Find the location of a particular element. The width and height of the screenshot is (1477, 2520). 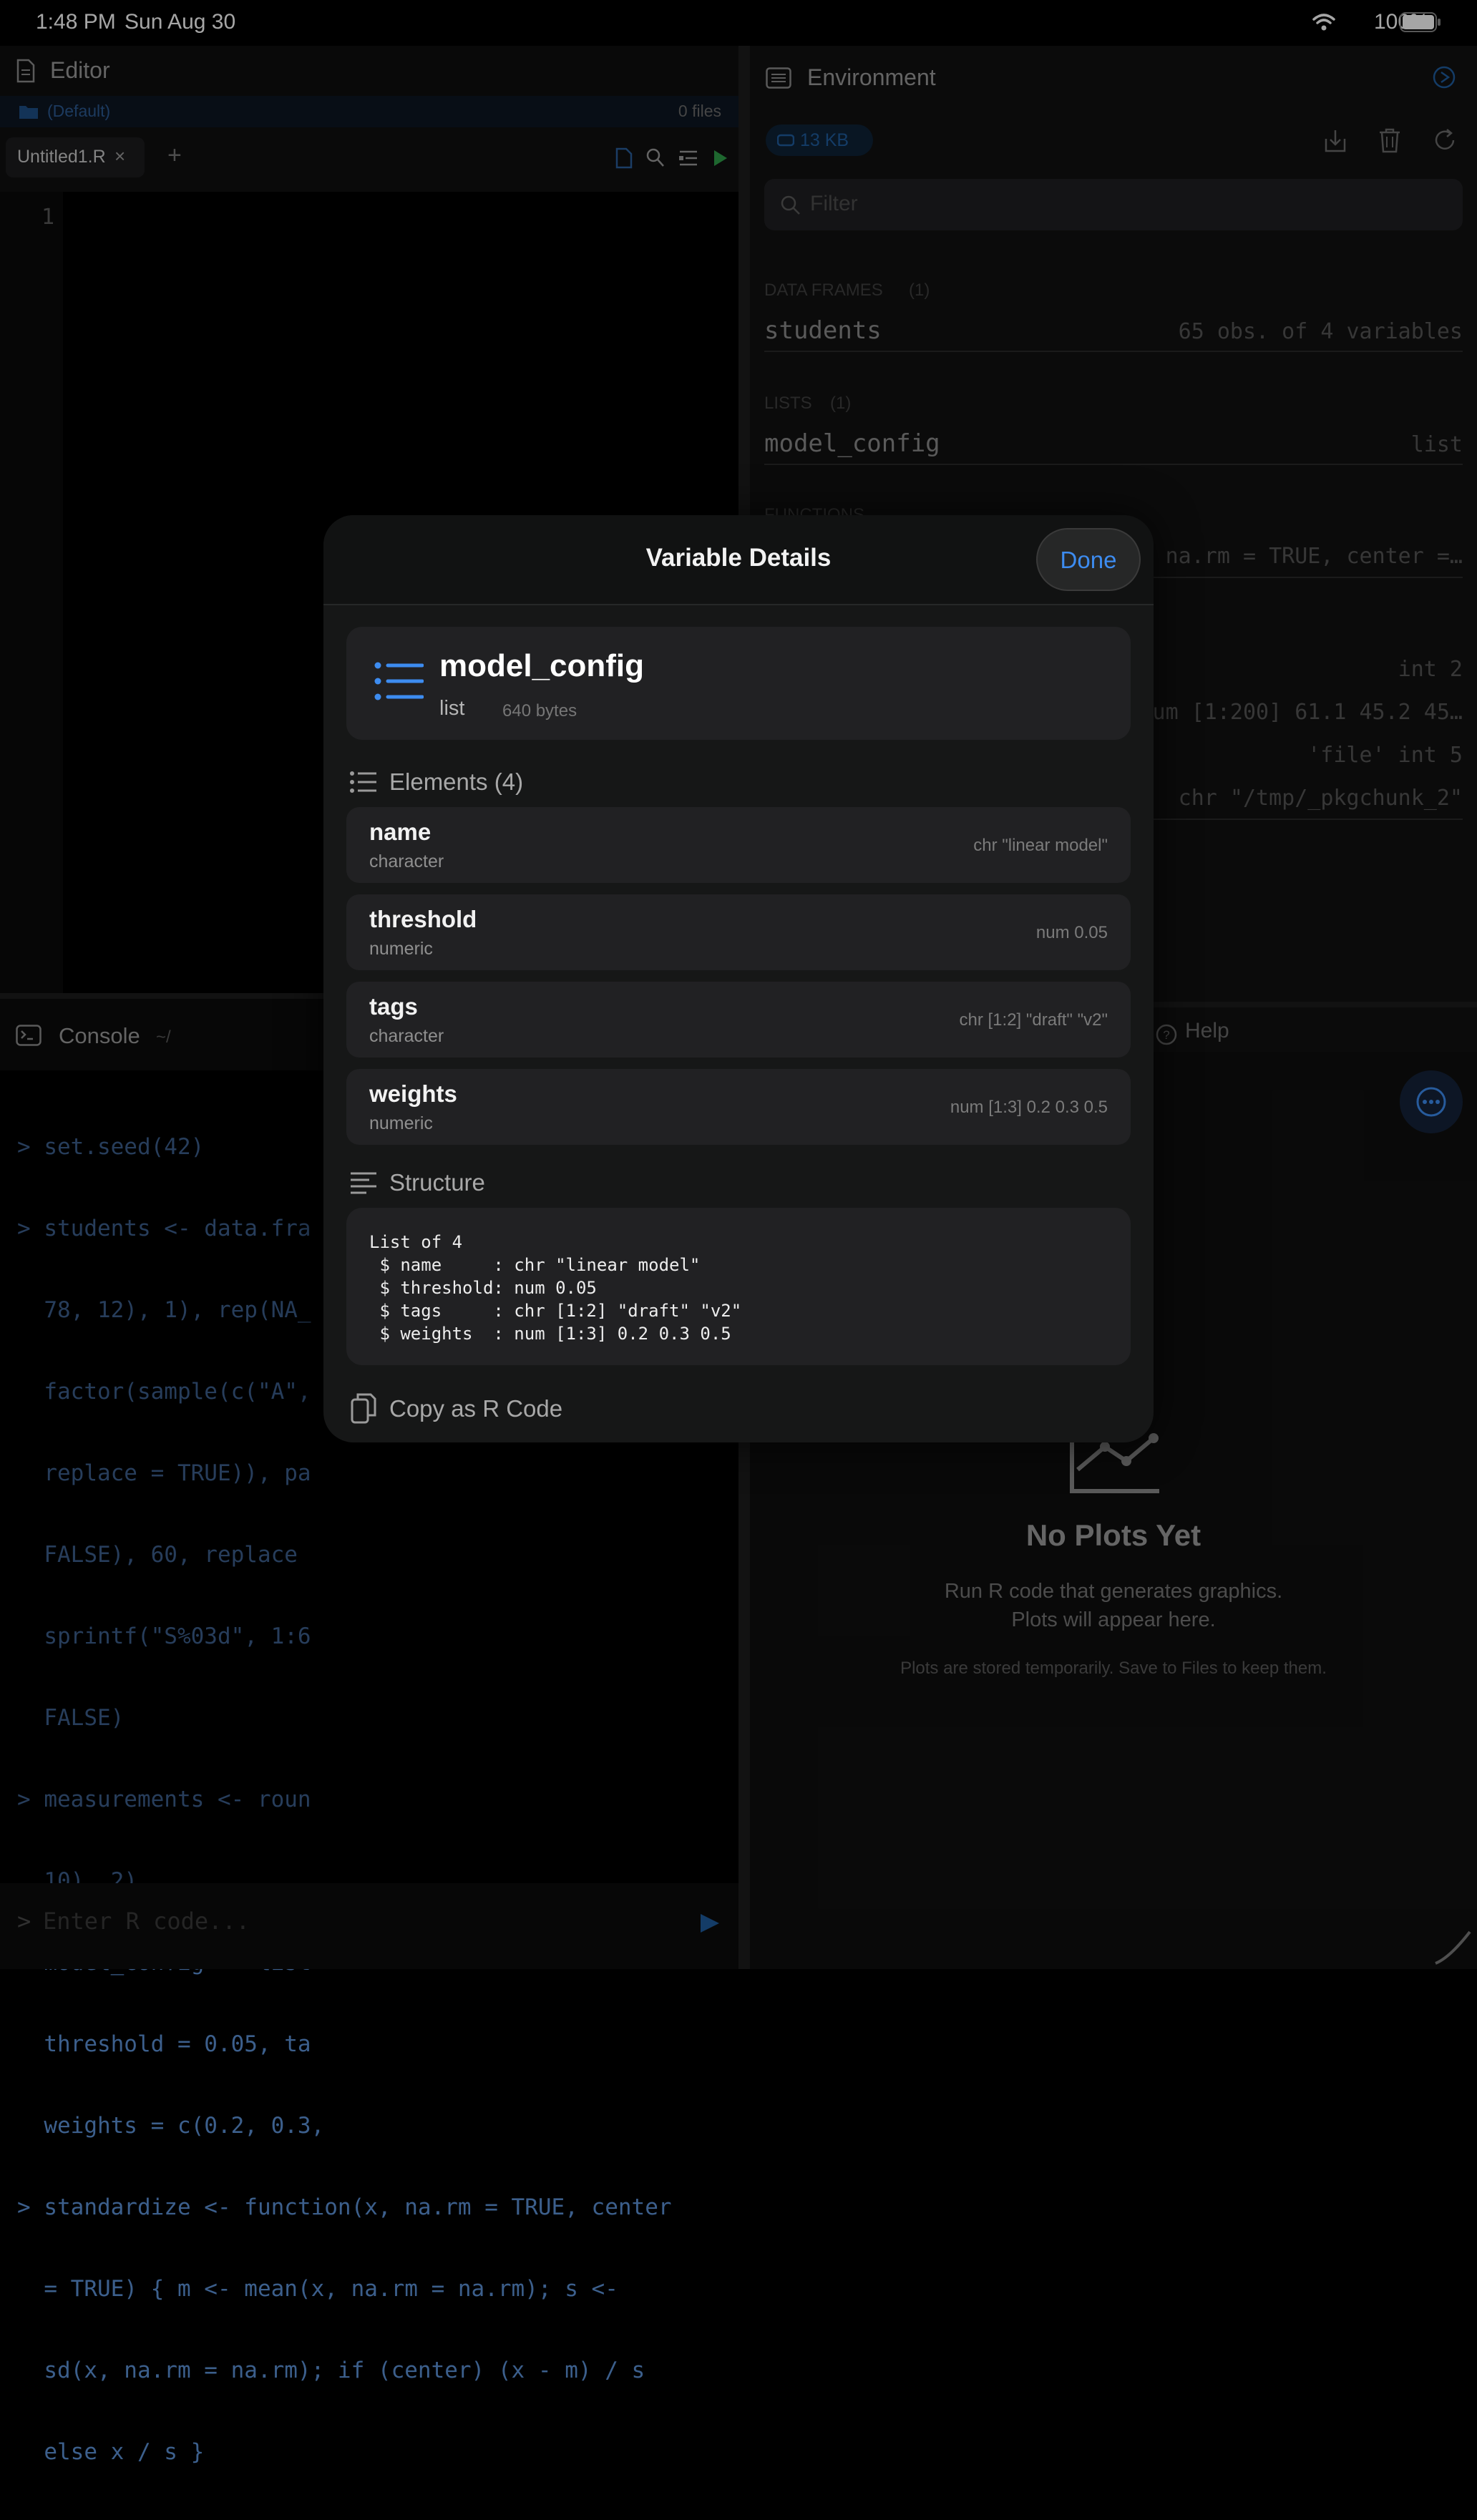

text-align-icon is located at coordinates (364, 1183).